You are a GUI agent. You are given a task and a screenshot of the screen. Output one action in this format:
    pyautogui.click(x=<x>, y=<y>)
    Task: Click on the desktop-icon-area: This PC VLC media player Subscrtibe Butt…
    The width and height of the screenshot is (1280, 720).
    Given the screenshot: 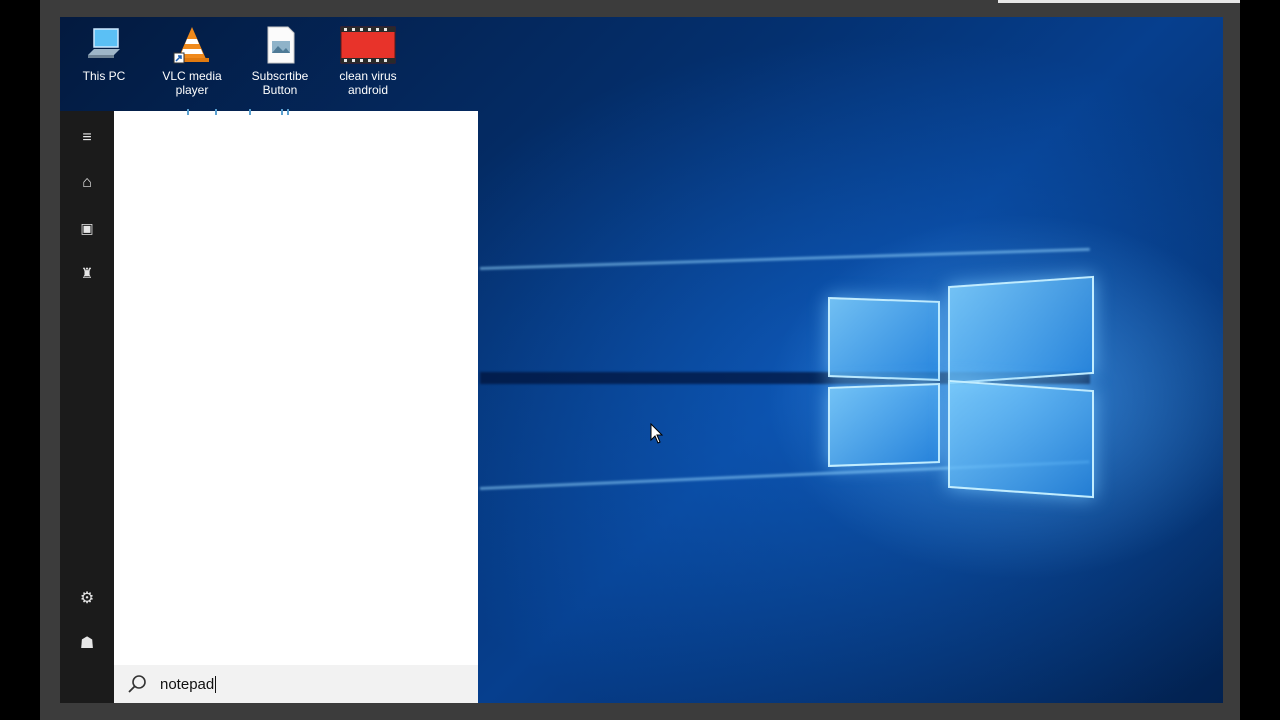 What is the action you would take?
    pyautogui.click(x=270, y=64)
    